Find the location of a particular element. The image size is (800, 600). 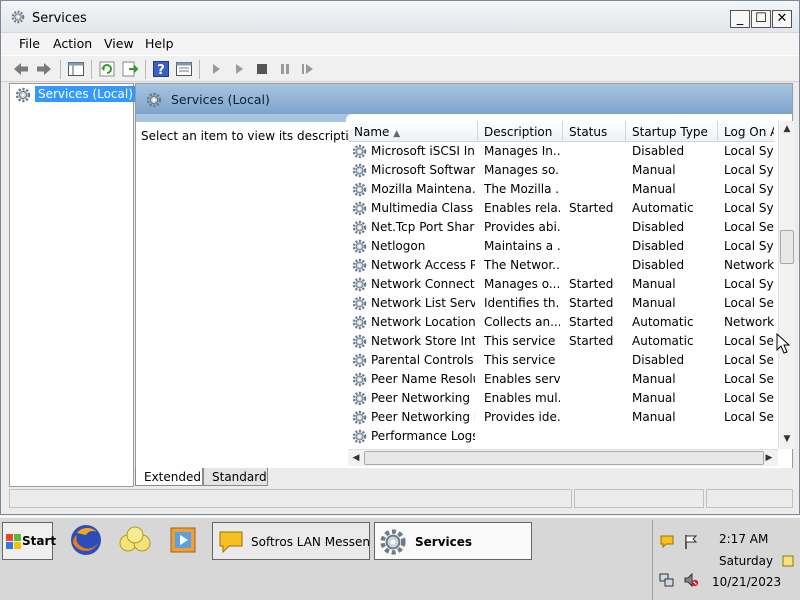

clock-day: Saturday is located at coordinates (746, 561).